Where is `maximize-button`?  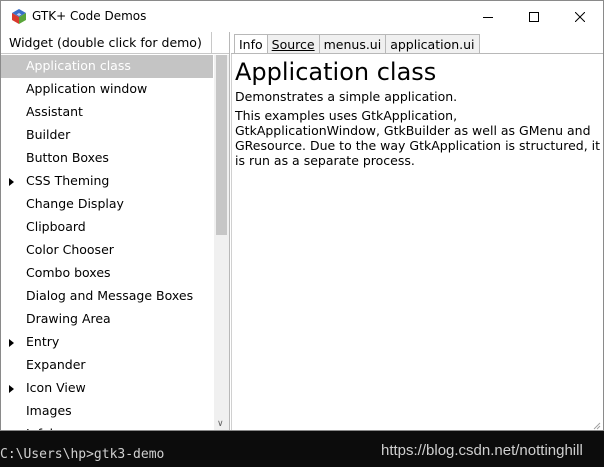 maximize-button is located at coordinates (534, 16).